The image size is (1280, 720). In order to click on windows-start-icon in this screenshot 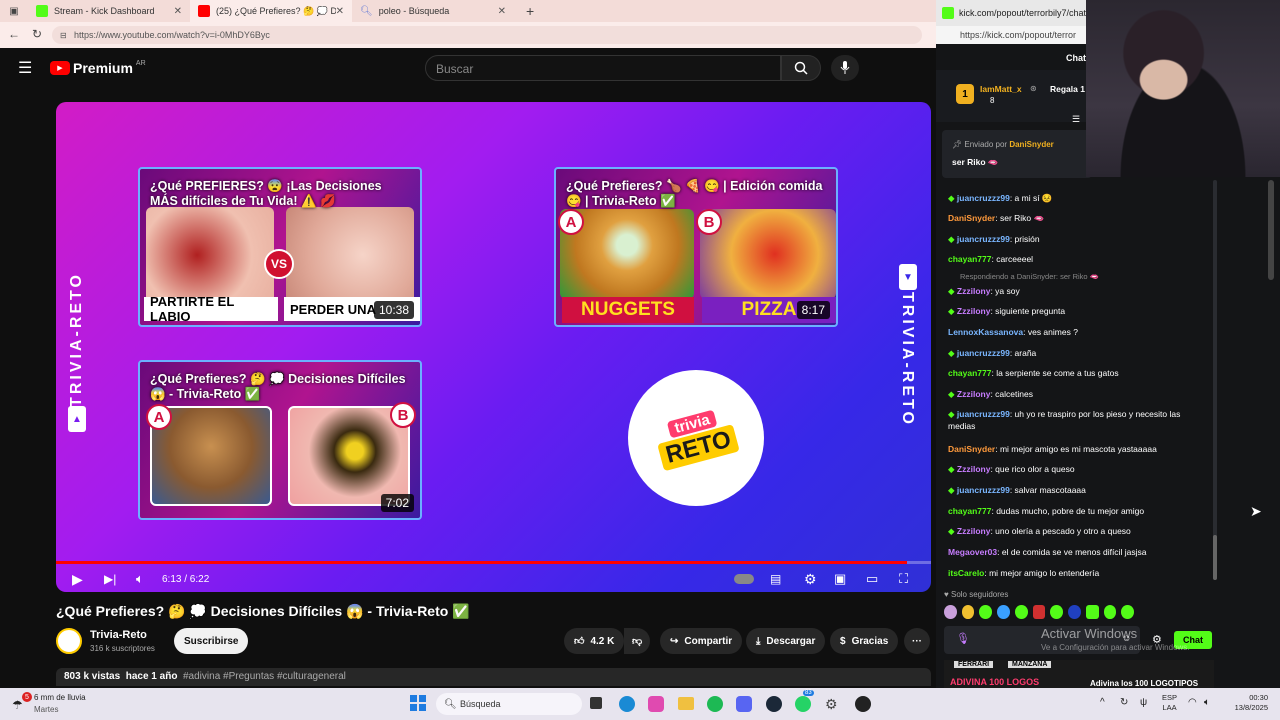, I will do `click(418, 703)`.